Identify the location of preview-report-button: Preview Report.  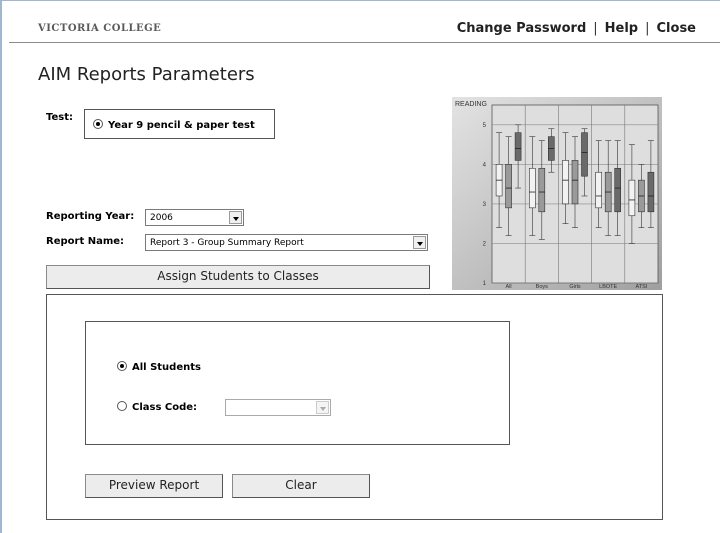
(154, 486).